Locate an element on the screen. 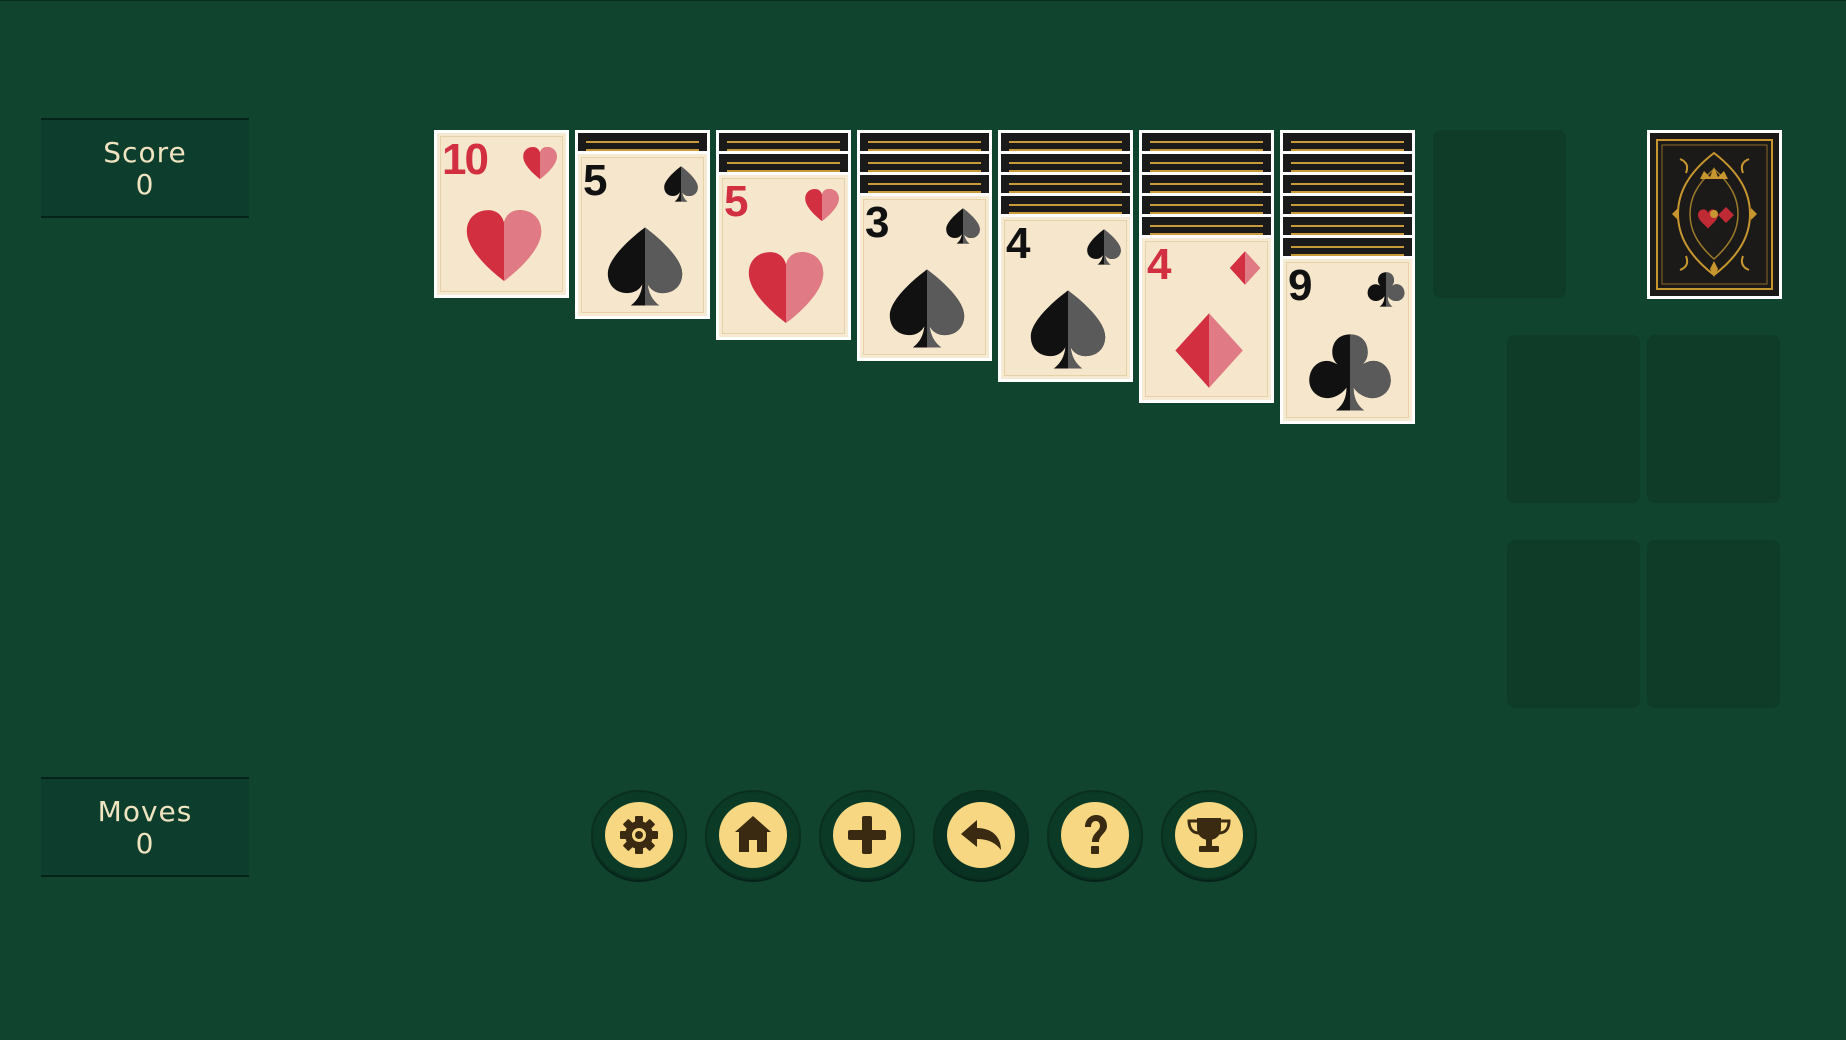  question-icon is located at coordinates (1096, 834).